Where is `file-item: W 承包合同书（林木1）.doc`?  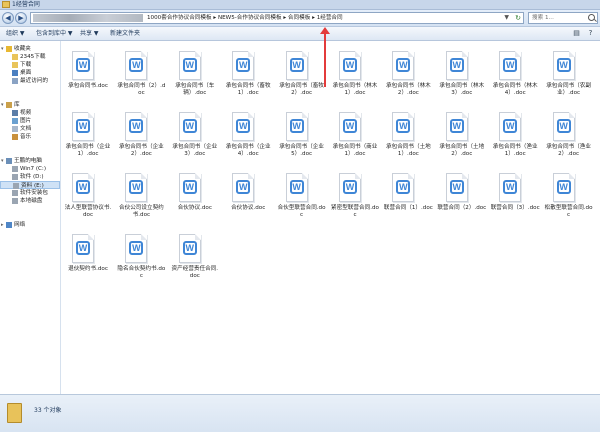
file-item: W 承包合同书（林木1）.doc is located at coordinates (355, 78).